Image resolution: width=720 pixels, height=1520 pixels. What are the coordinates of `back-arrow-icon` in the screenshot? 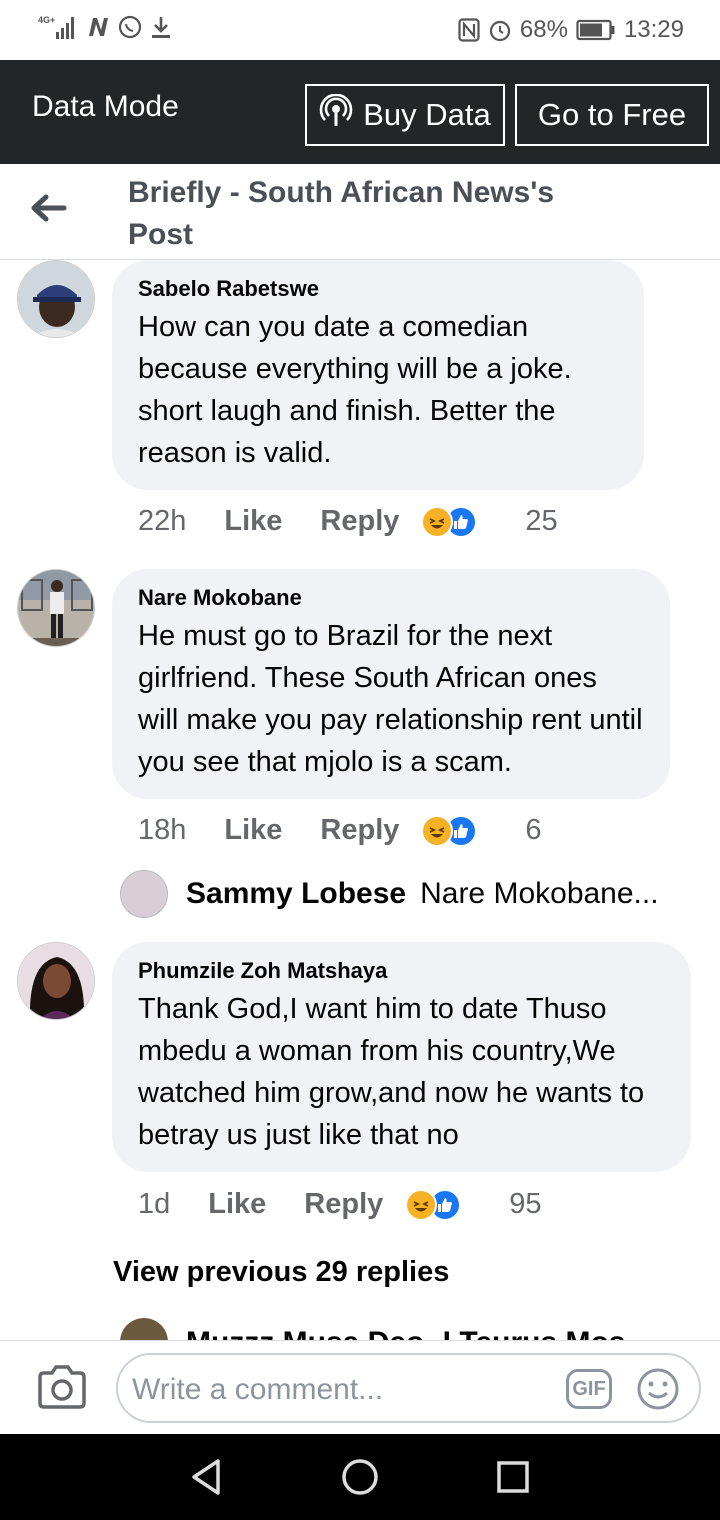 It's located at (48, 208).